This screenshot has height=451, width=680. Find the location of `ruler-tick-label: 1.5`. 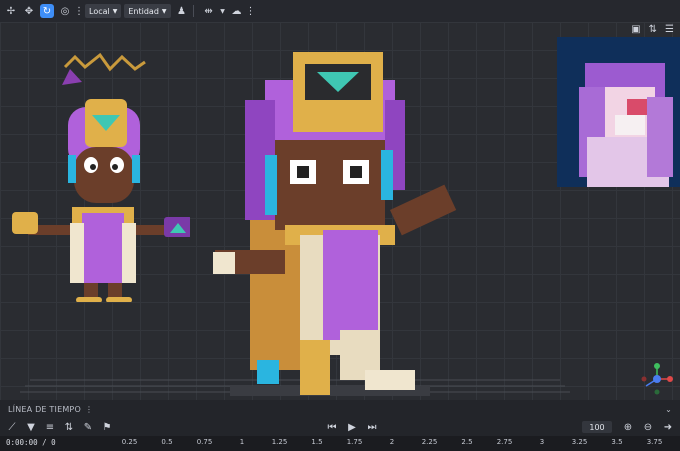

ruler-tick-label: 1.5 is located at coordinates (317, 442).